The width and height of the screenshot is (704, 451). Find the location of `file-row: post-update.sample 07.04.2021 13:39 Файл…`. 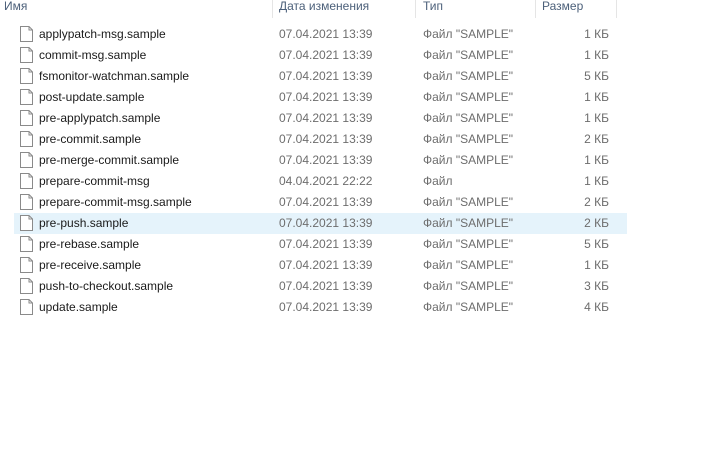

file-row: post-update.sample 07.04.2021 13:39 Файл… is located at coordinates (320, 97).